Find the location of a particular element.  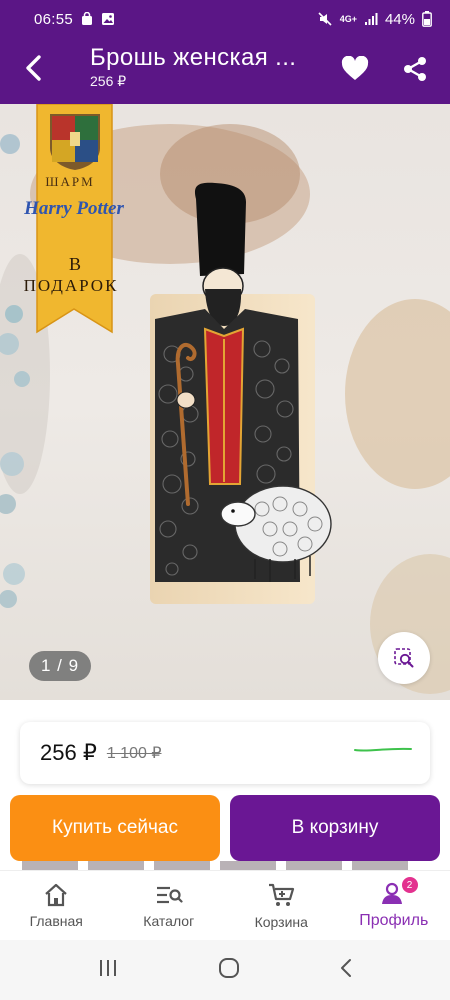

nav-cart: Корзина is located at coordinates (281, 906).